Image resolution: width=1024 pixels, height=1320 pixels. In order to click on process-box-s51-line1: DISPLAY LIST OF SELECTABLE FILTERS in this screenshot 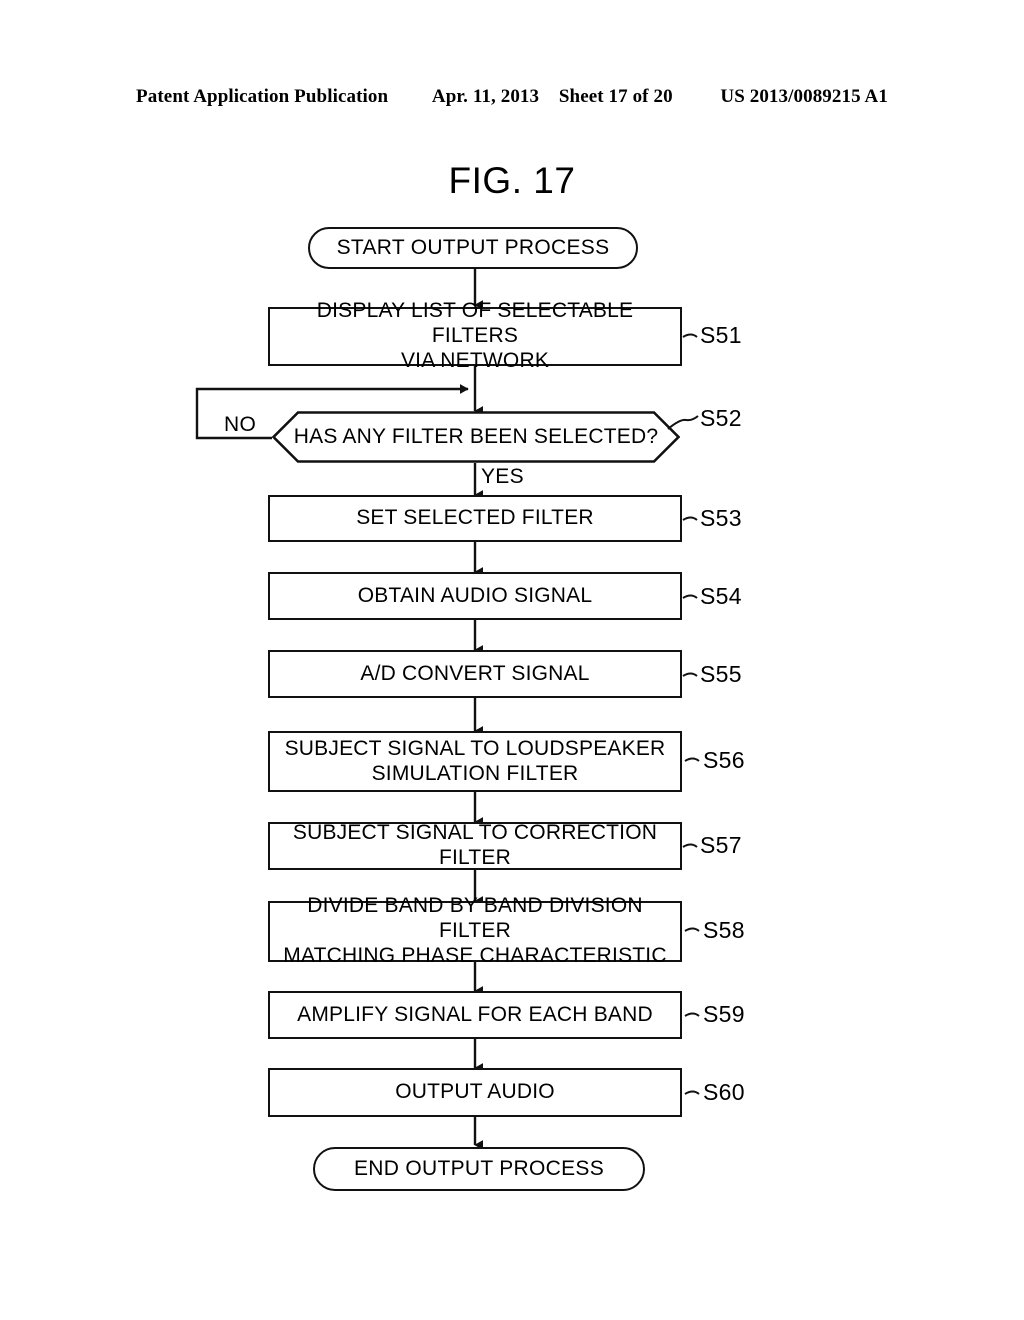, I will do `click(475, 323)`.